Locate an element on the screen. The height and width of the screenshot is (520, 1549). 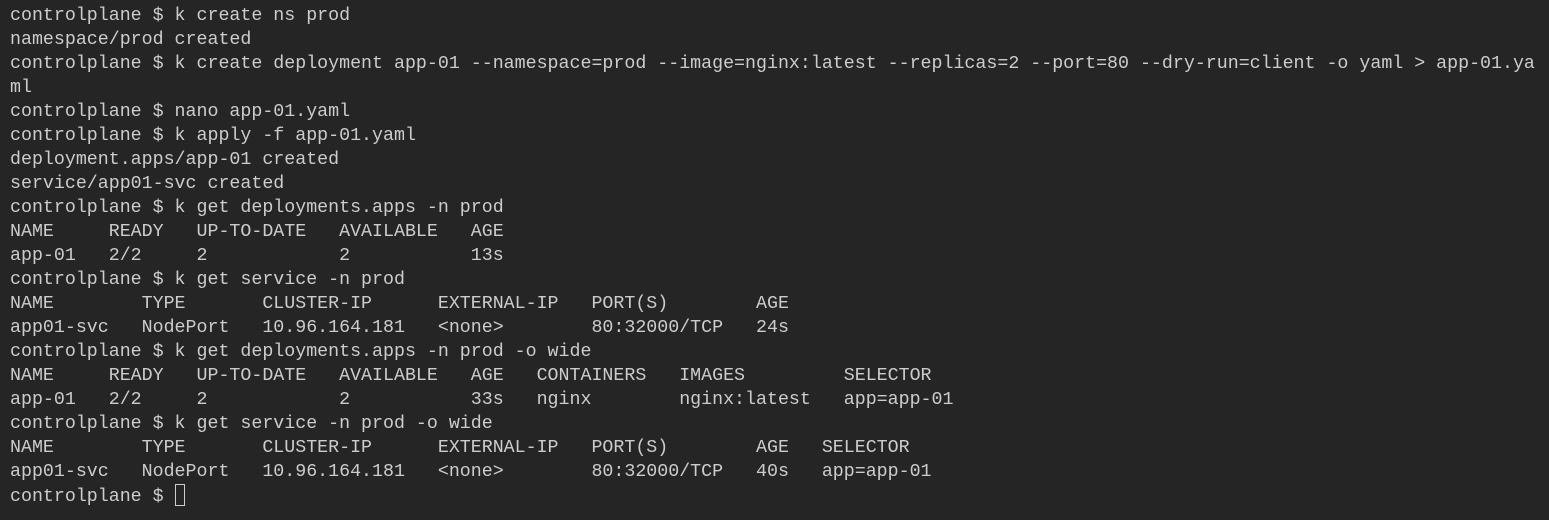
terminal-line: controlplane $ nano app-01.yaml is located at coordinates (180, 112).